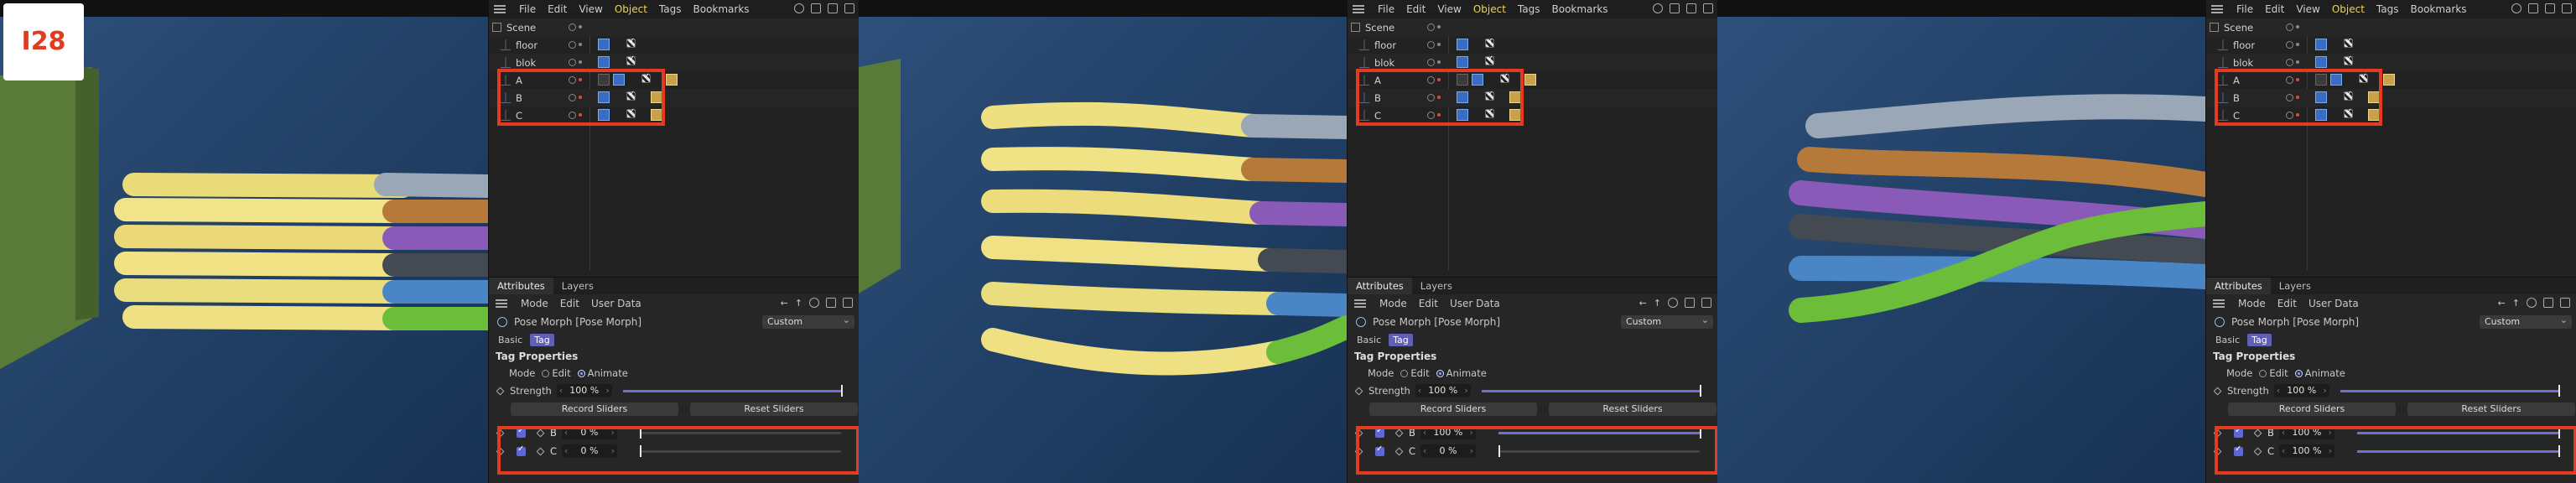  What do you see at coordinates (589, 432) in the screenshot?
I see `target-b-field: 0 %` at bounding box center [589, 432].